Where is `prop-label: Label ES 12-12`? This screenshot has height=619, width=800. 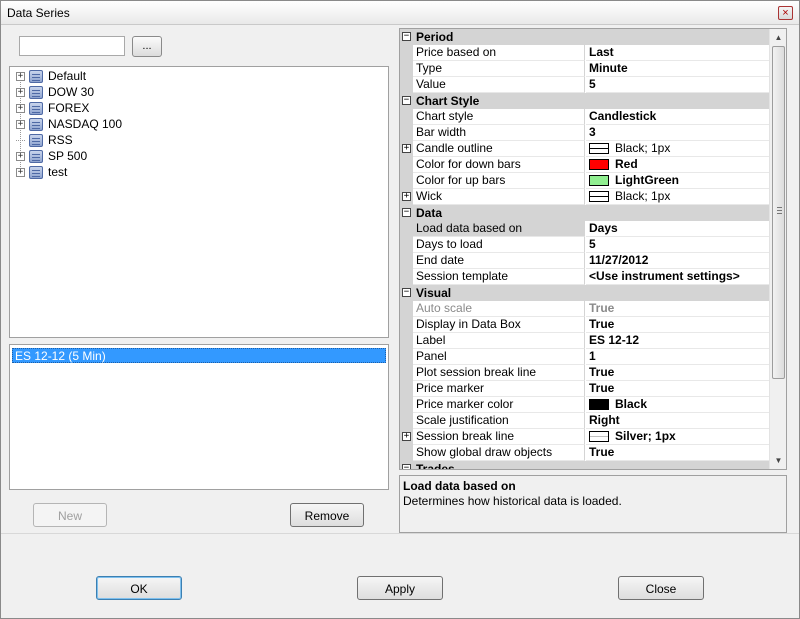 prop-label: Label ES 12-12 is located at coordinates (584, 341).